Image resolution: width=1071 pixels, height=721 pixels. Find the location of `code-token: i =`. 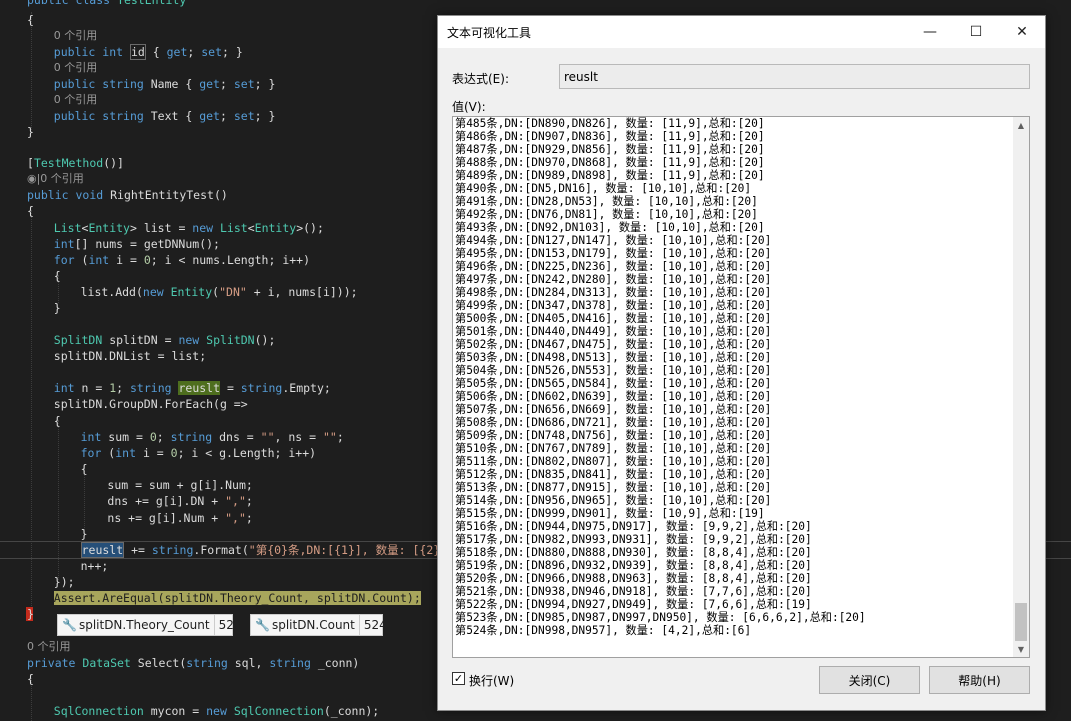

code-token: i = is located at coordinates (156, 453).